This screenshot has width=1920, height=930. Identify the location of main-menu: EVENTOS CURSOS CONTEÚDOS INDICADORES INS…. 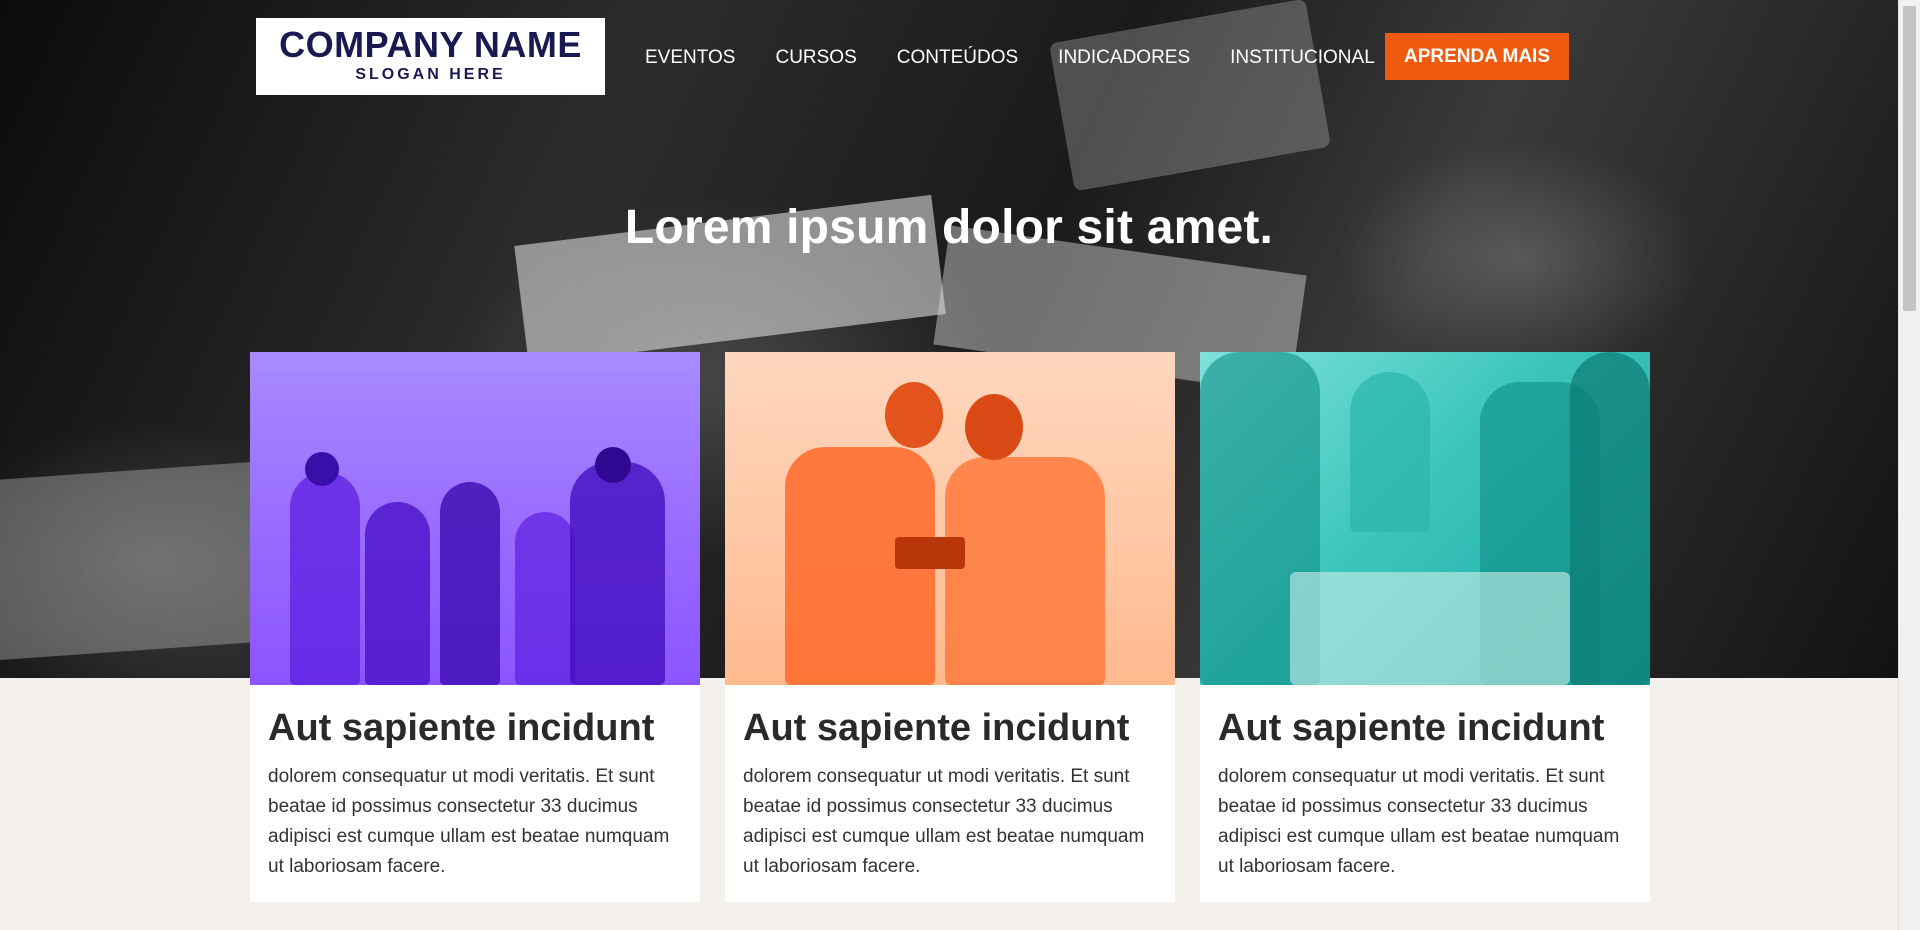
(1010, 58).